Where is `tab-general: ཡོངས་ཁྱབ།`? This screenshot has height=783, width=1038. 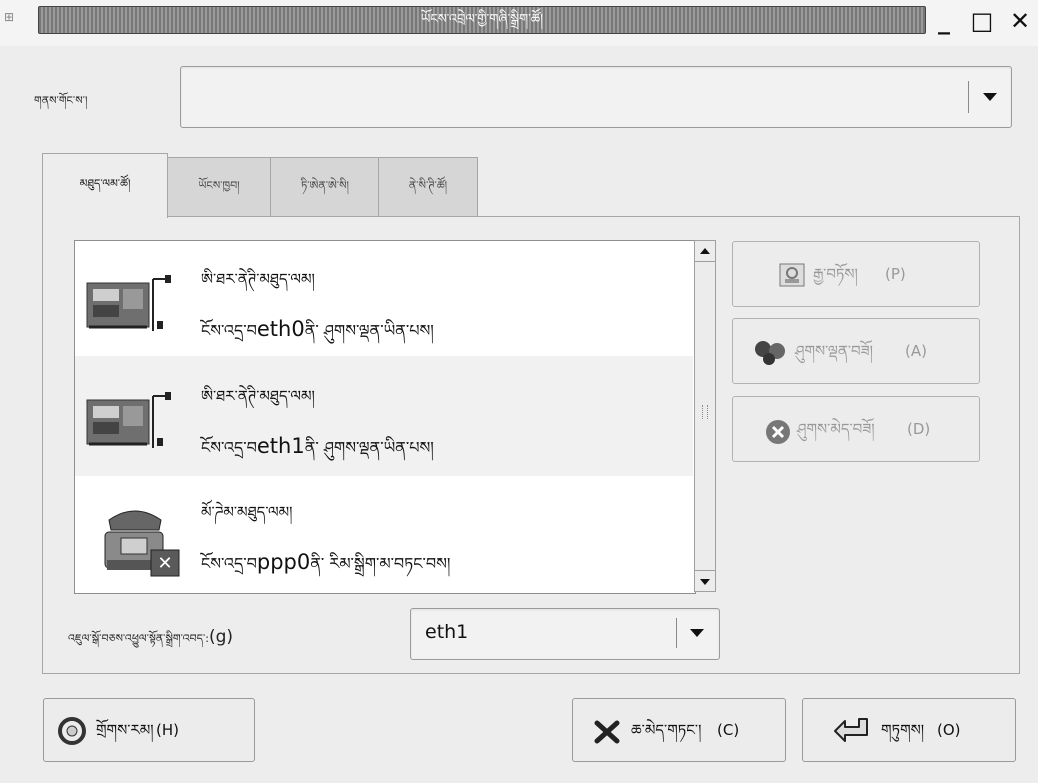 tab-general: ཡོངས་ཁྱབ། is located at coordinates (219, 187).